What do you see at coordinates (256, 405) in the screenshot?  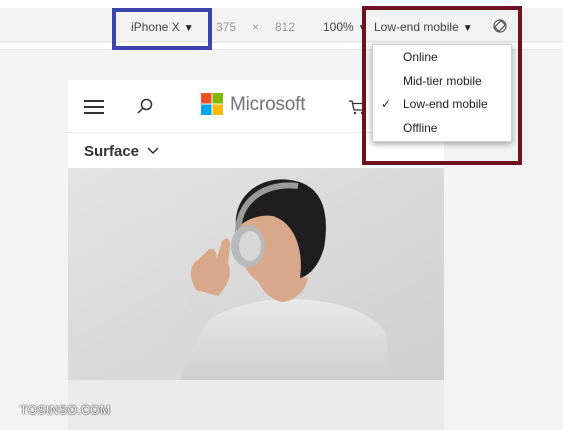 I see `content-area` at bounding box center [256, 405].